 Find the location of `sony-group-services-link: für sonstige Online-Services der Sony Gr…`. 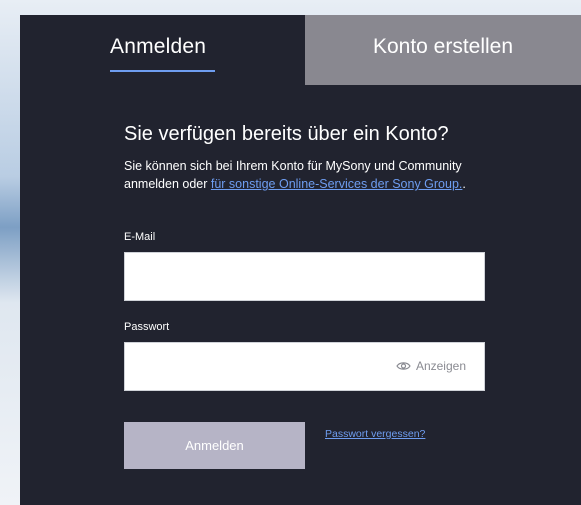

sony-group-services-link: für sonstige Online-Services der Sony Gr… is located at coordinates (337, 184).